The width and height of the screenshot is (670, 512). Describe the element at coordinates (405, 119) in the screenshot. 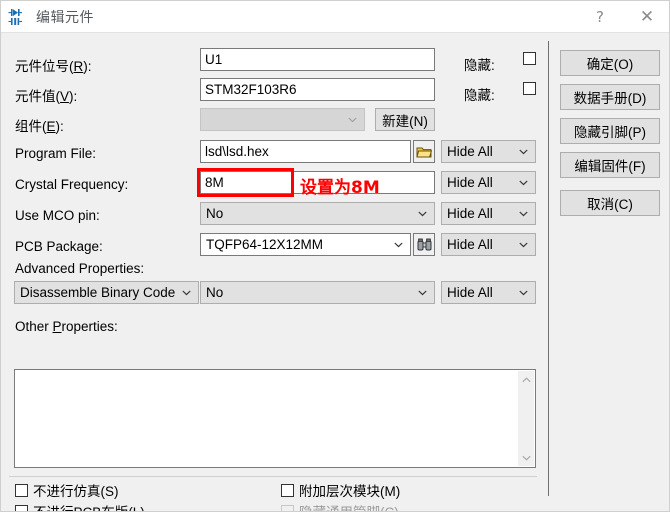

I see `new-element-button: 新建(N)` at that location.